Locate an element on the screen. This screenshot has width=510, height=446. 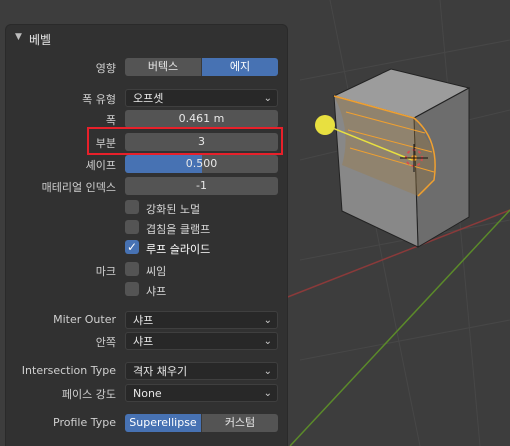
width-field: 0.461 m is located at coordinates (201, 119).